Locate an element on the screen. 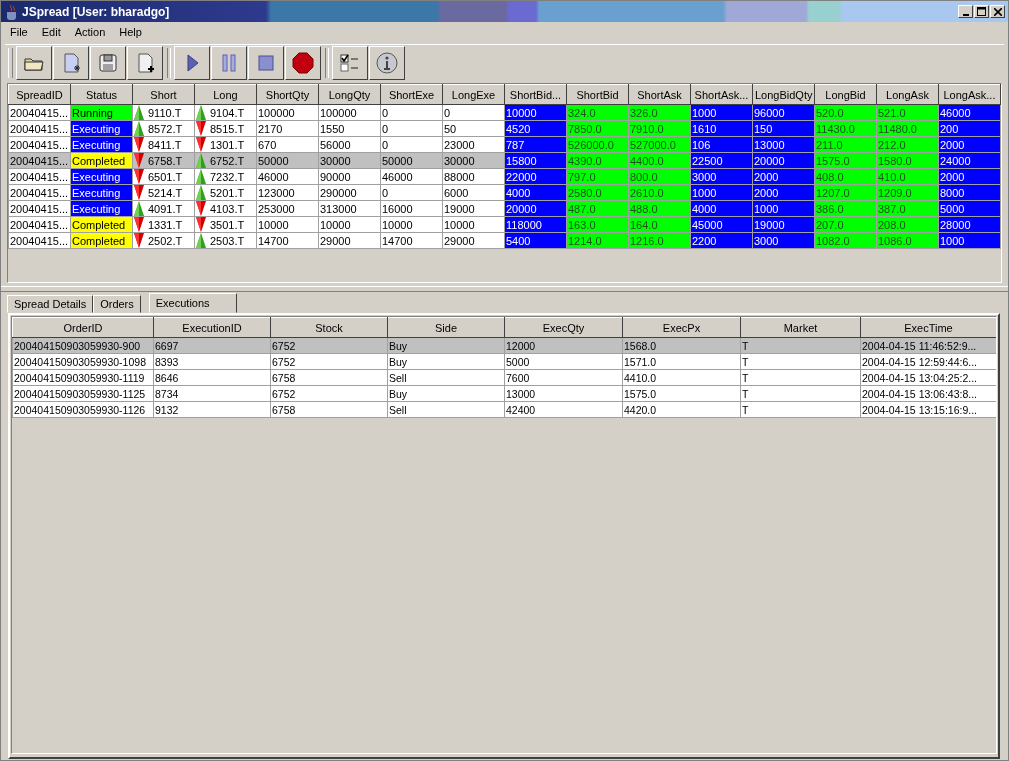 The image size is (1009, 761). info-icon is located at coordinates (387, 63).